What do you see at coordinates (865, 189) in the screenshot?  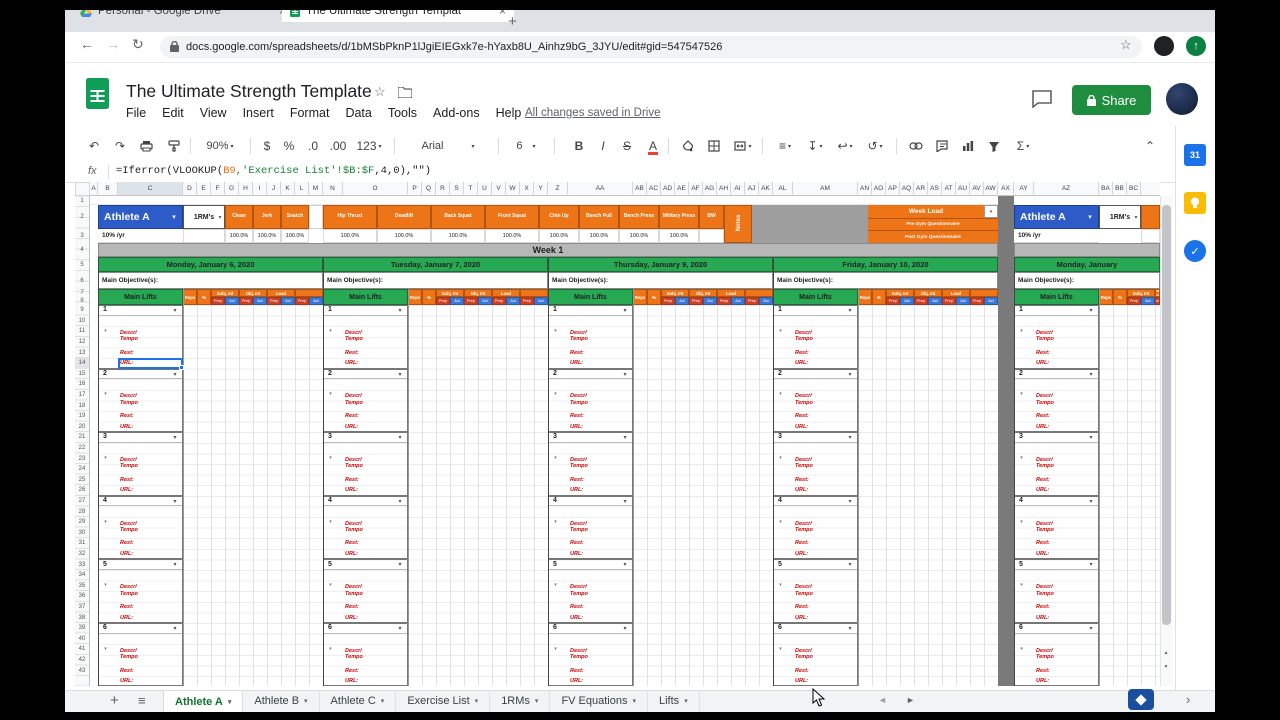 I see `column-header-AN: AN` at bounding box center [865, 189].